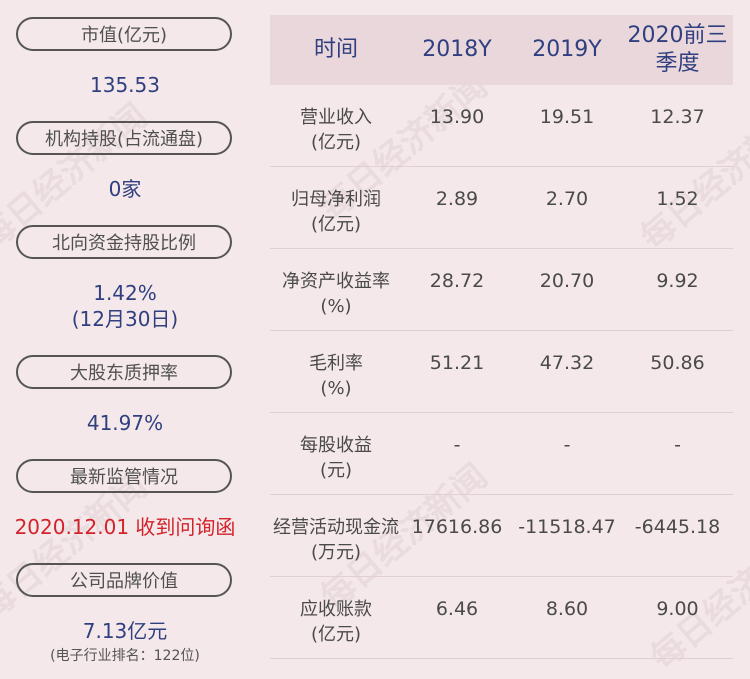 The width and height of the screenshot is (750, 679). I want to click on row-label: 毛利率 (%), so click(336, 376).